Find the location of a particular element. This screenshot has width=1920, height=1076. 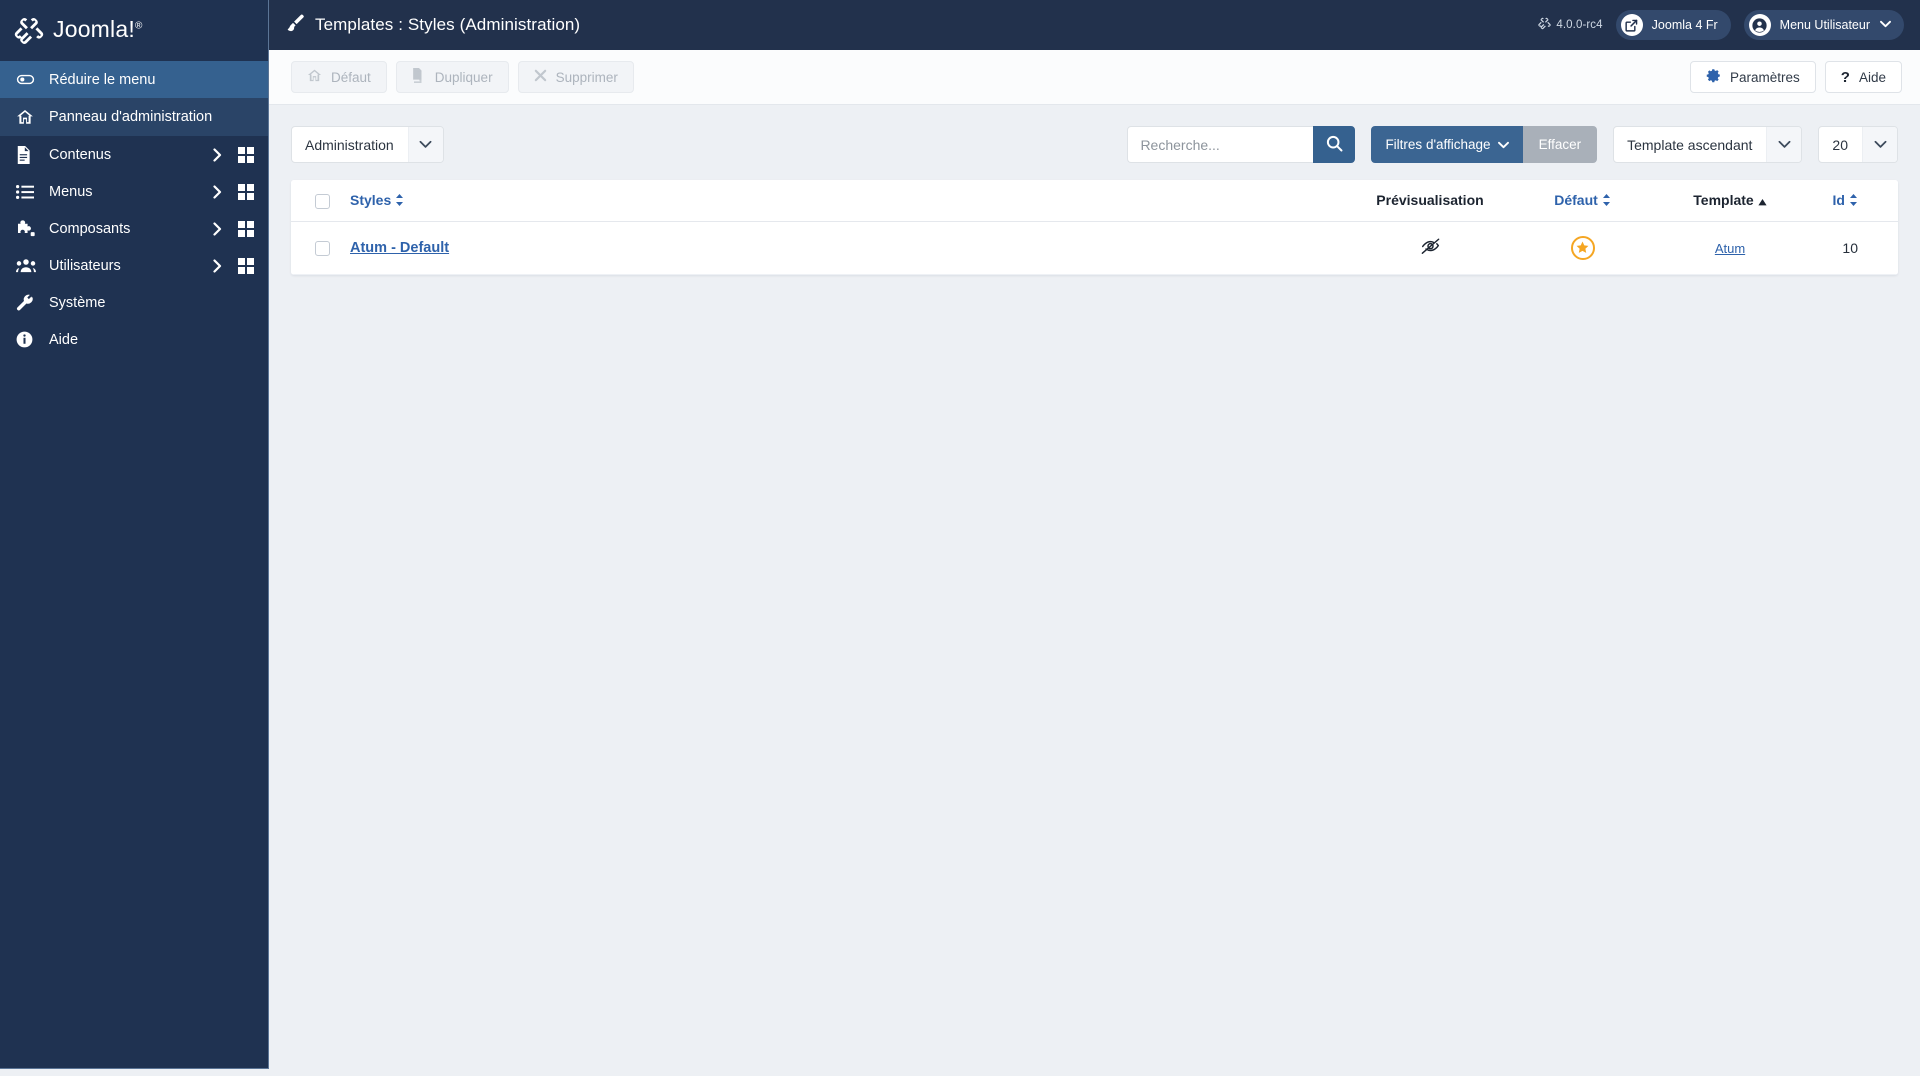

search-button is located at coordinates (1334, 144).